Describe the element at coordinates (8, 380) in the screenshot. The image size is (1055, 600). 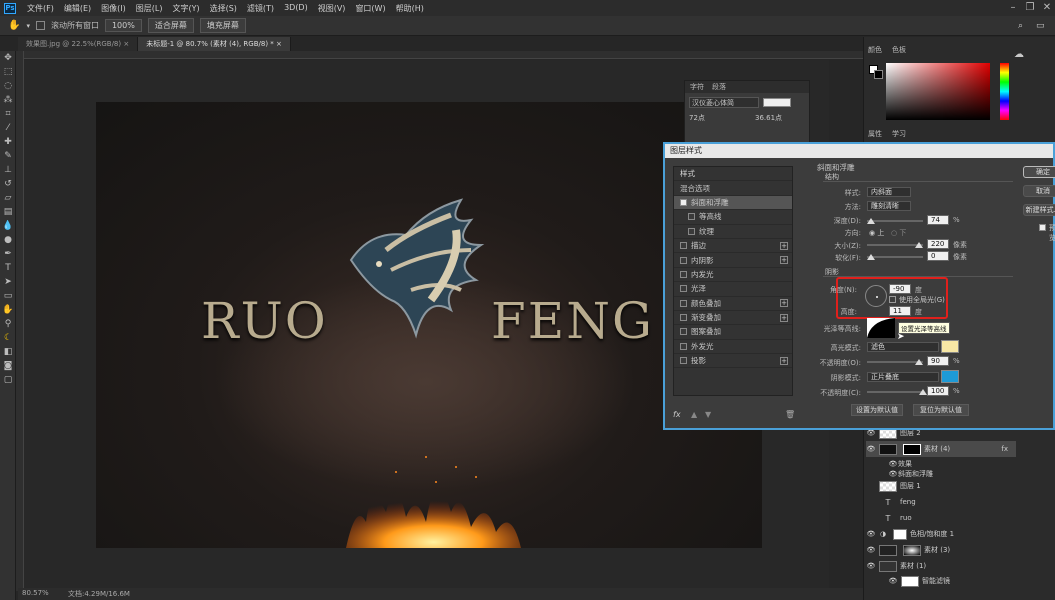
I see `screen-mode-icon: ▢` at that location.